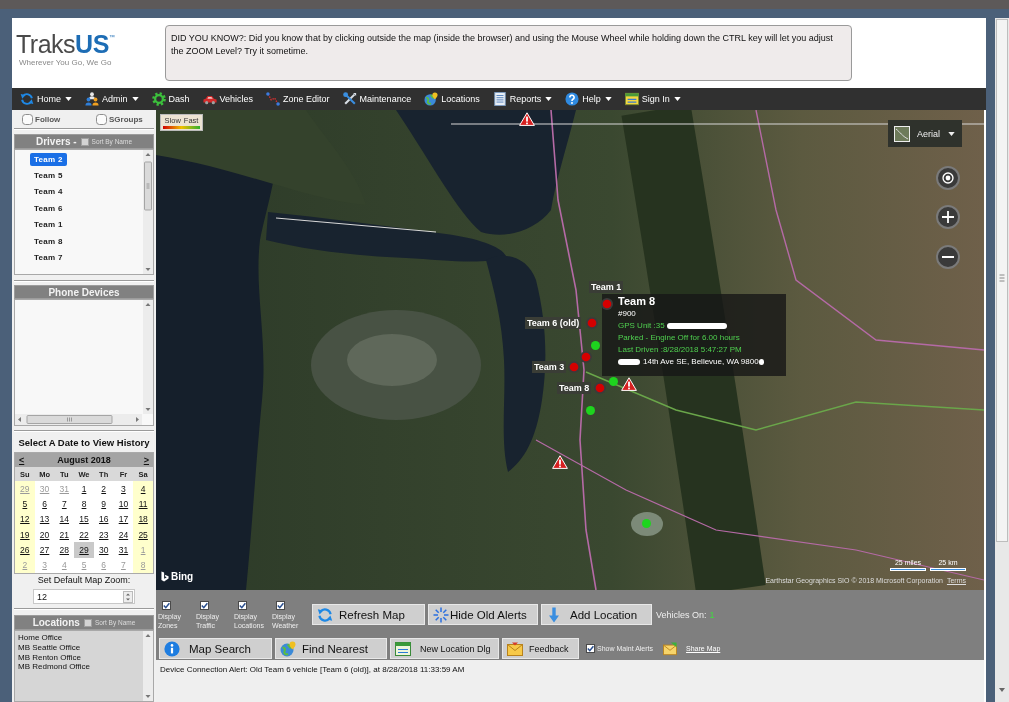  What do you see at coordinates (452, 99) in the screenshot?
I see `menu-item: Locations` at bounding box center [452, 99].